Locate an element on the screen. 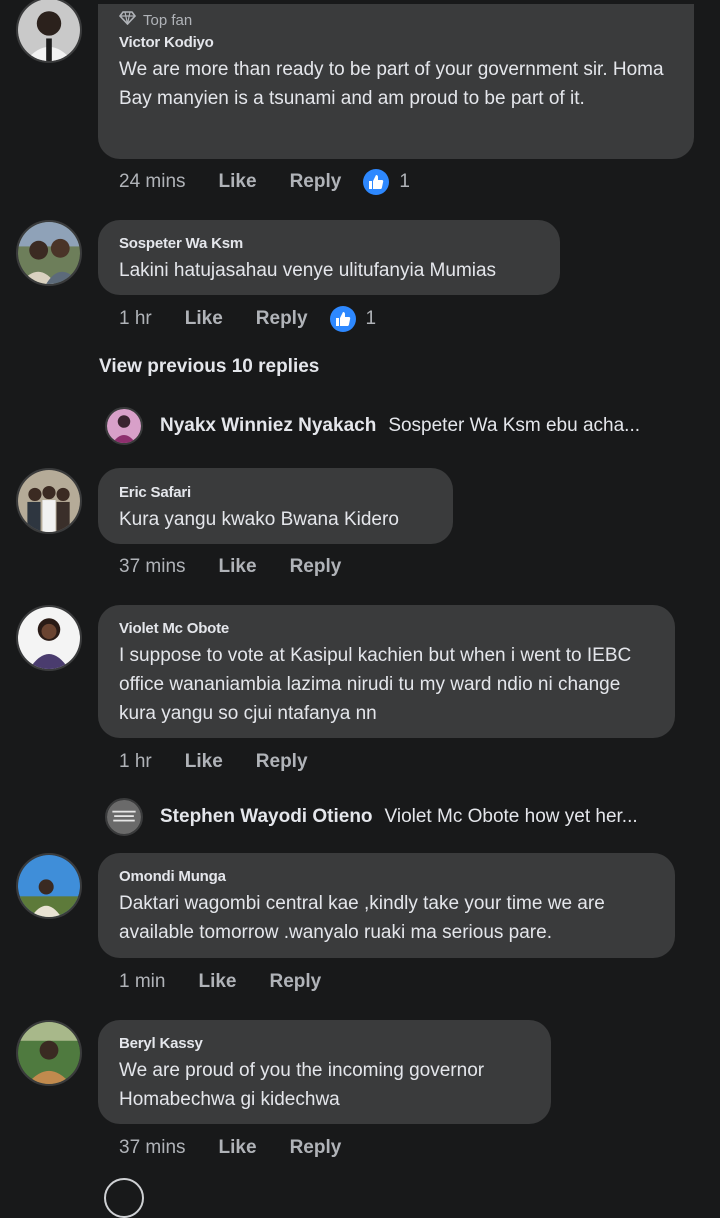 The width and height of the screenshot is (720, 1218). comment-text: Kura yangu kwako Bwana Kidero is located at coordinates (259, 519).